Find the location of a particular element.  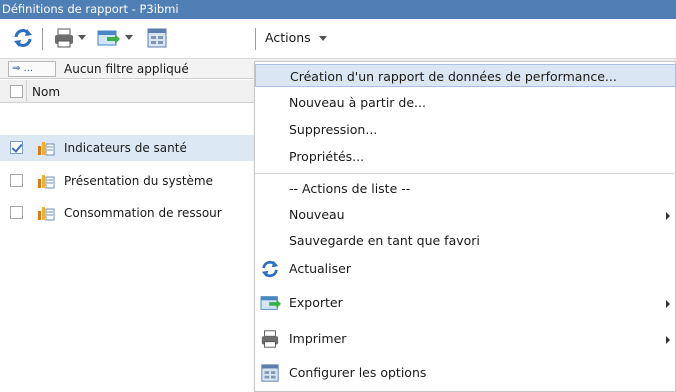

menu-section-list-actions: -- Actions de liste -- is located at coordinates (465, 188).